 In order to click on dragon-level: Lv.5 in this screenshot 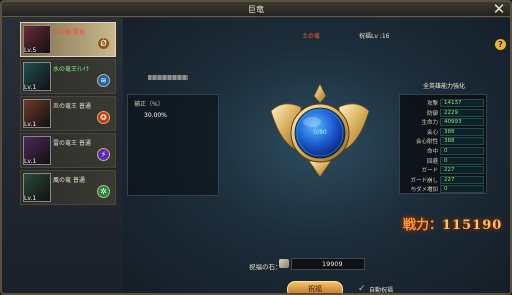, I will do `click(30, 50)`.